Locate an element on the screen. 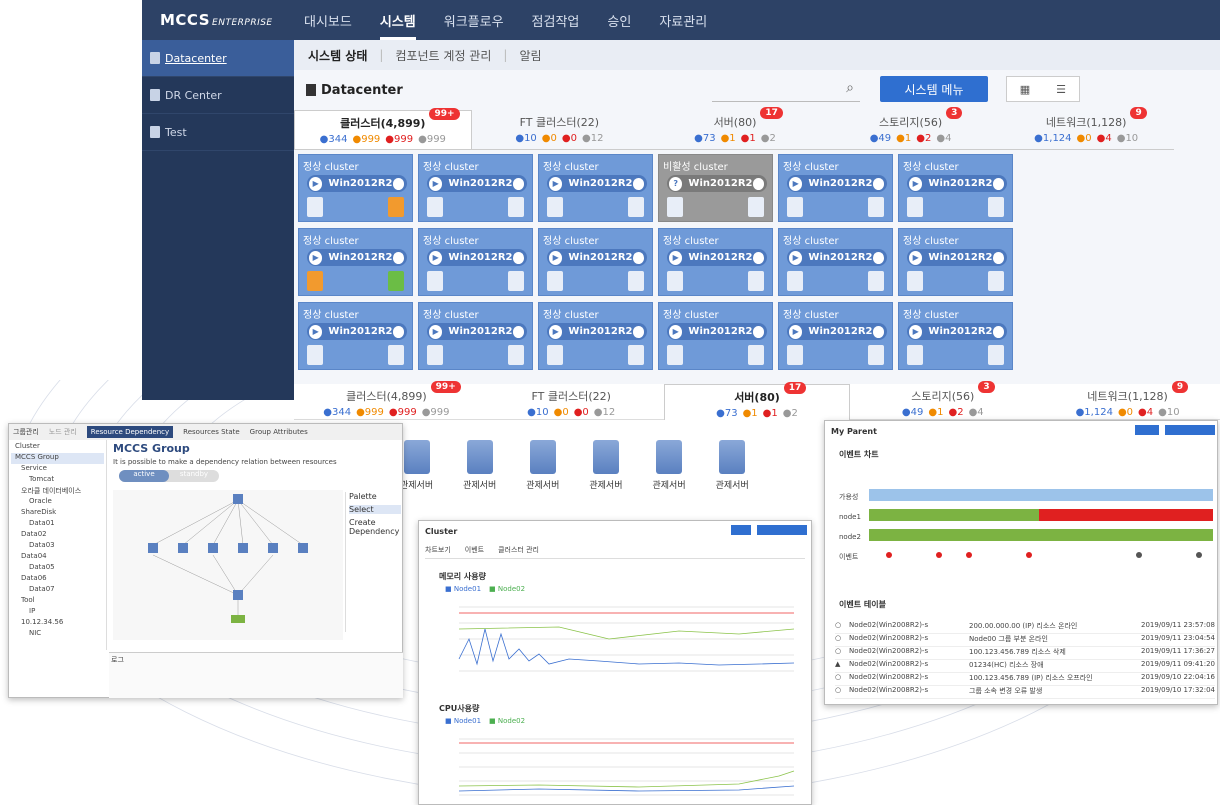 Image resolution: width=1220 pixels, height=805 pixels. node-pill: ? Win2012R2 is located at coordinates (717, 183).